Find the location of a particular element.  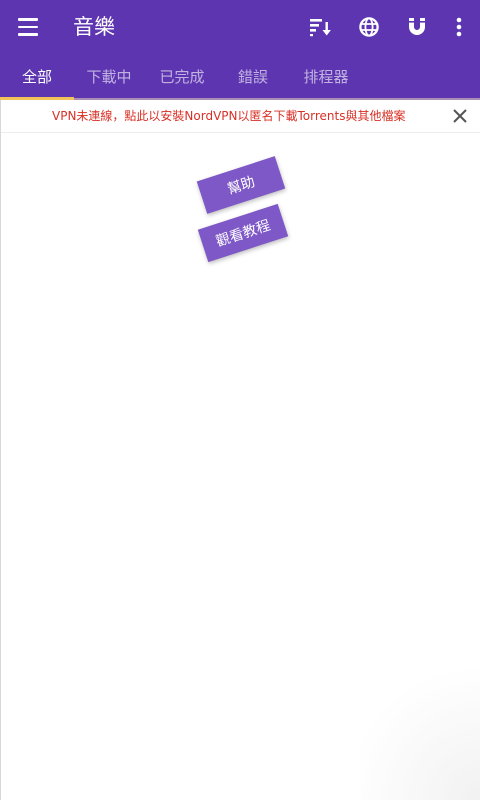

tab-scheduler: 排程器 is located at coordinates (326, 77).